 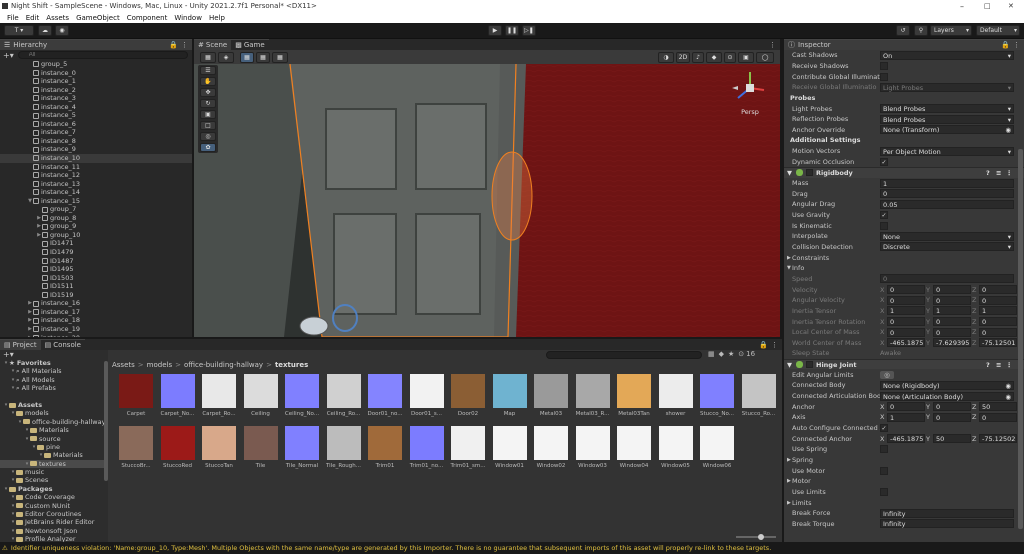 I want to click on asset-item: Carpet, so click(x=136, y=395).